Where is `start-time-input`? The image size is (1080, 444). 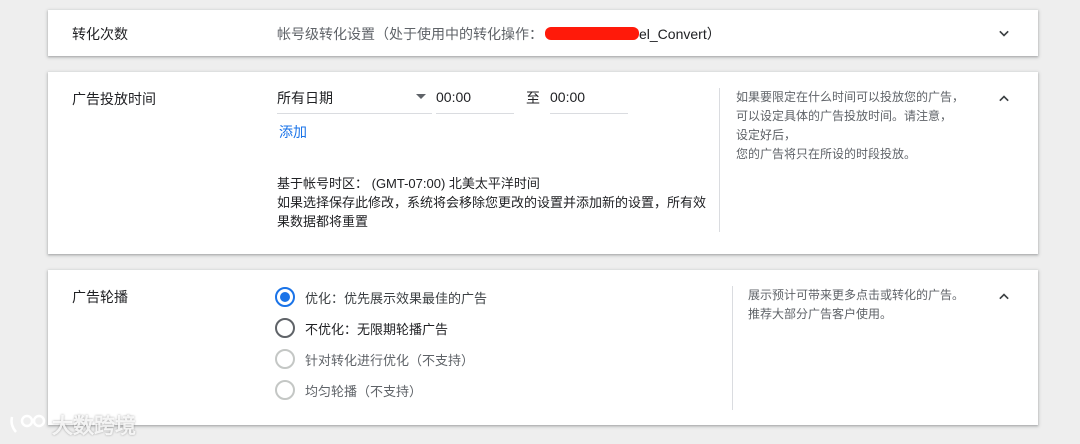 start-time-input is located at coordinates (475, 100).